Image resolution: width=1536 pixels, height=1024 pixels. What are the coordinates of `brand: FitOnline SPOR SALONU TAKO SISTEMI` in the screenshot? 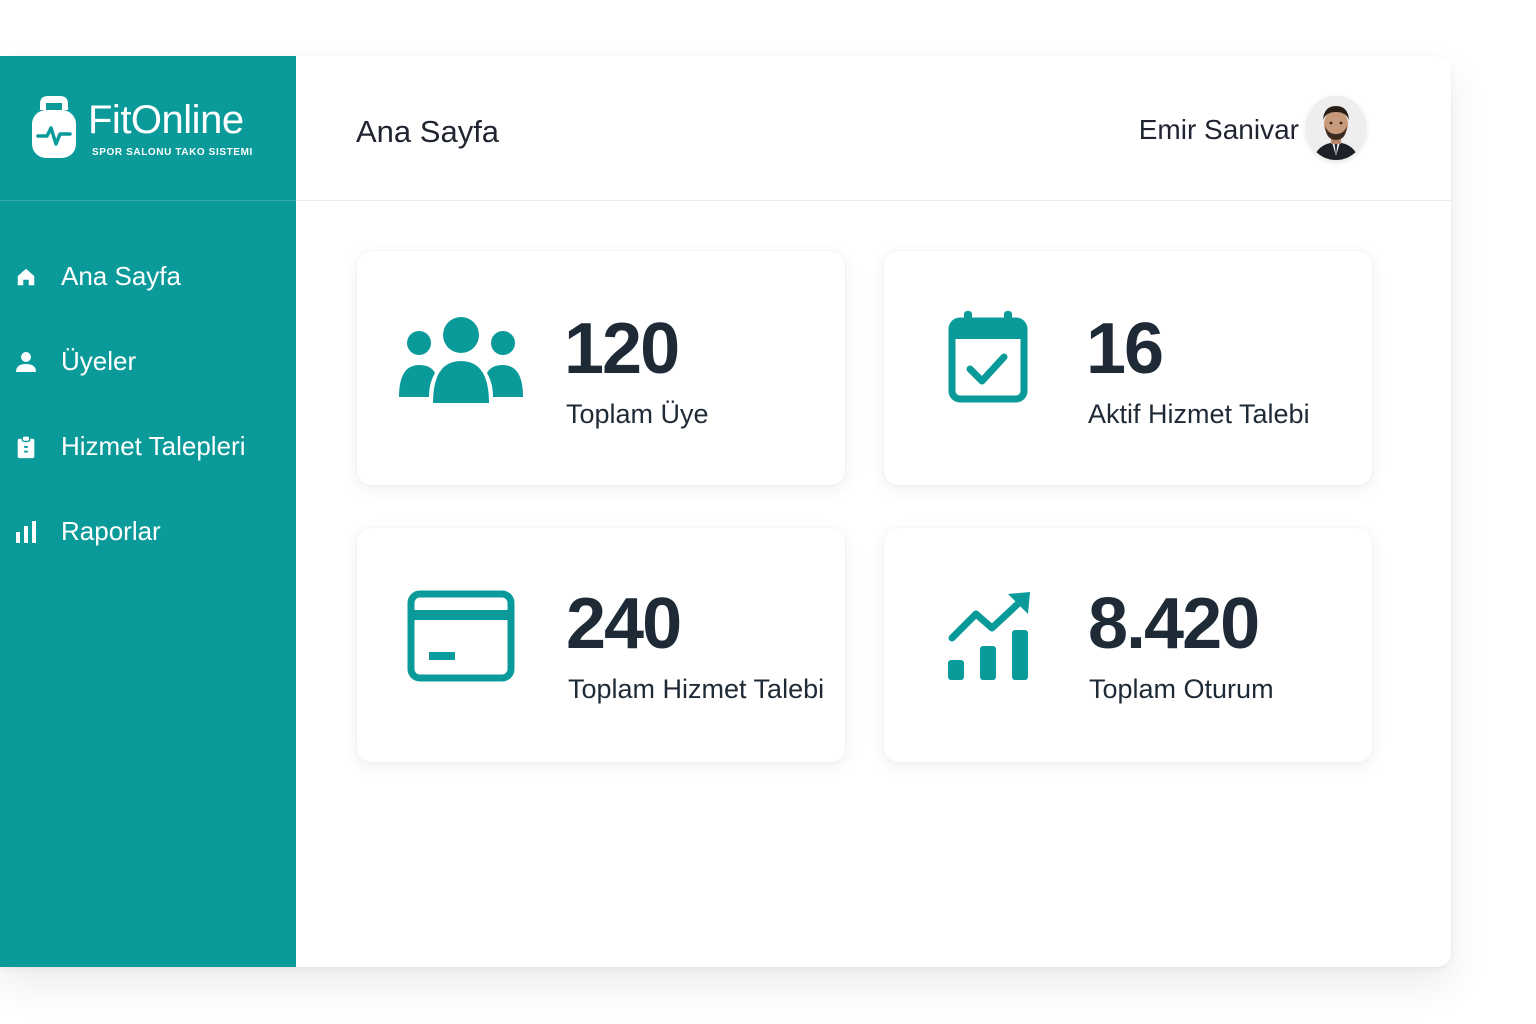 It's located at (148, 128).